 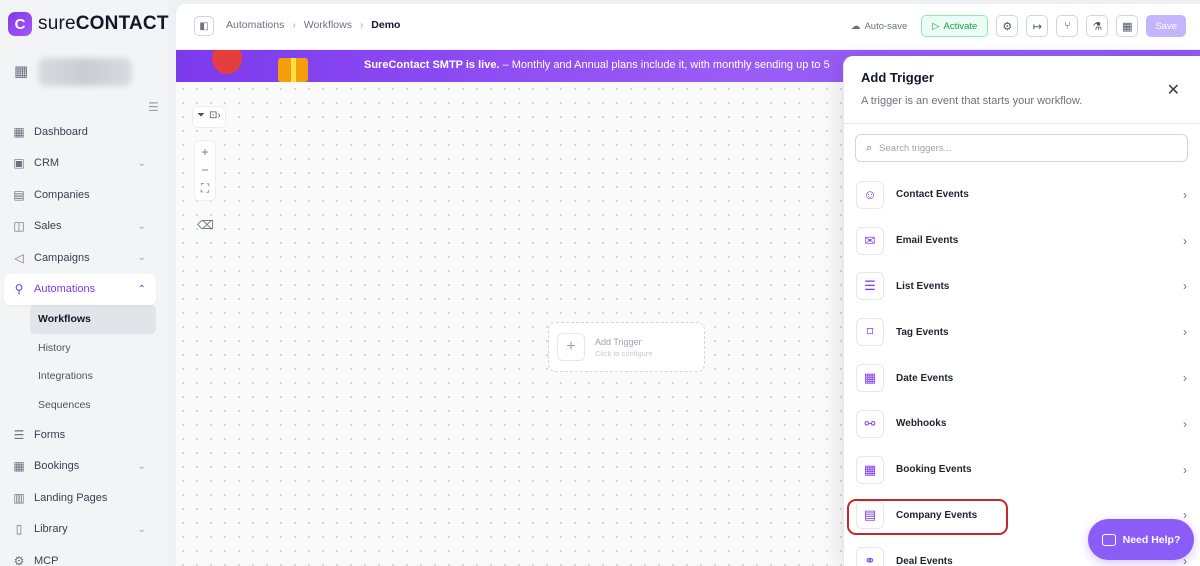 What do you see at coordinates (153, 107) in the screenshot?
I see `sidebar-collapse-icon: ☰` at bounding box center [153, 107].